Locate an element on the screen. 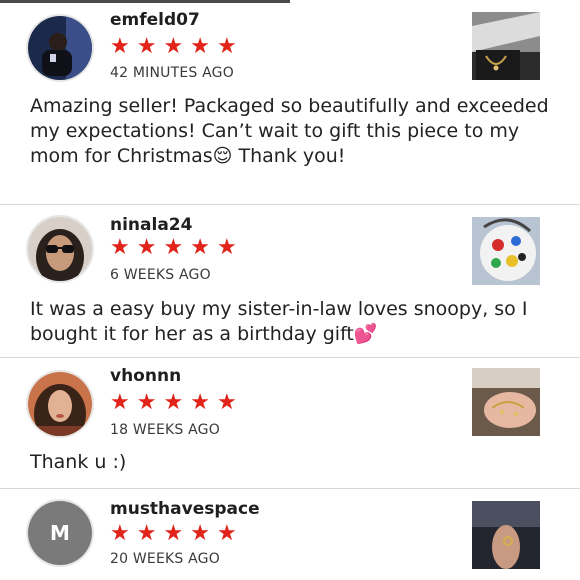 This screenshot has height=580, width=580. jewelry-in-hand-photo-icon is located at coordinates (506, 402).